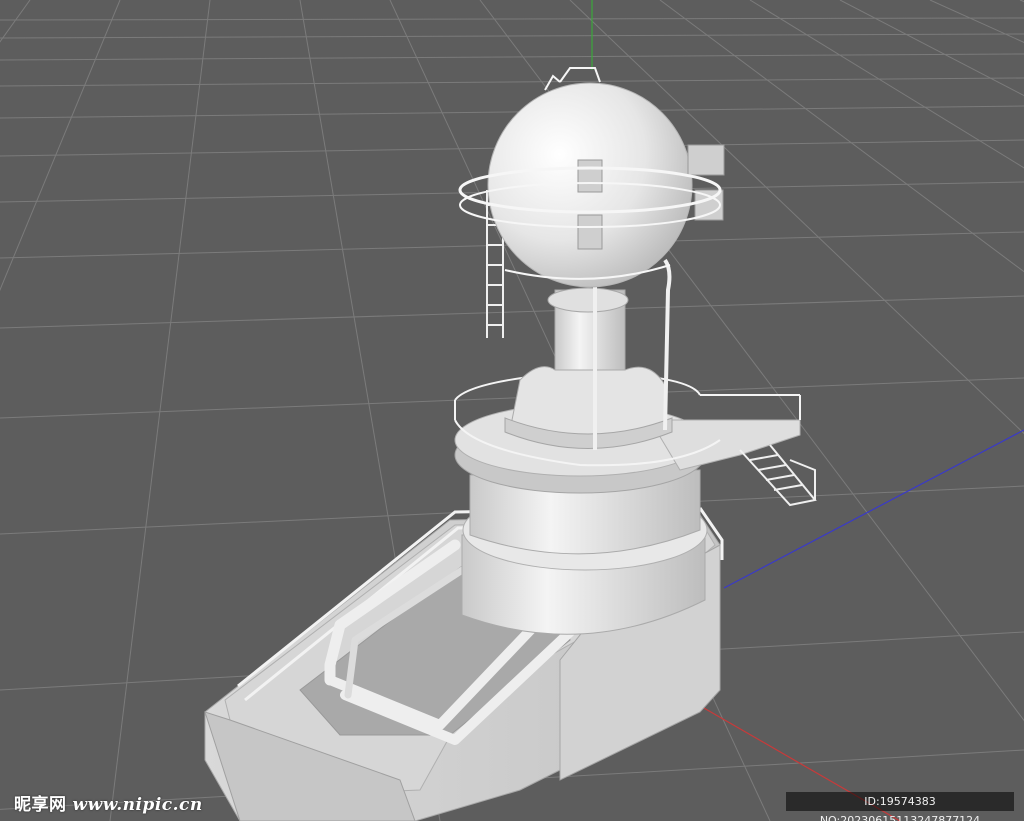 Image resolution: width=1024 pixels, height=821 pixels. Describe the element at coordinates (873, 509) in the screenshot. I see `z-axis-line` at that location.